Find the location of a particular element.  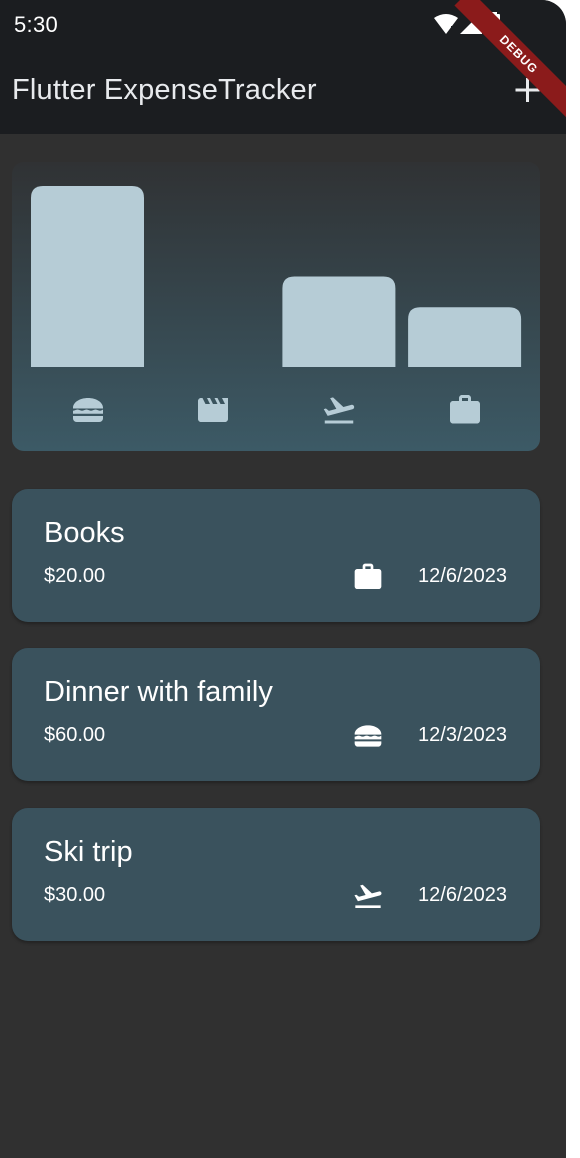

expense-amount: $60.00 is located at coordinates (75, 735).